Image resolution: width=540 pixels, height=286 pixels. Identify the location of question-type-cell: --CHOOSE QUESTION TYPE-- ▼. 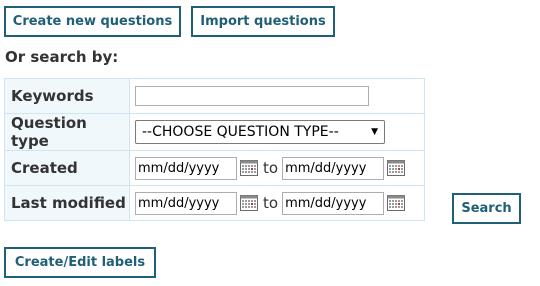
(277, 132).